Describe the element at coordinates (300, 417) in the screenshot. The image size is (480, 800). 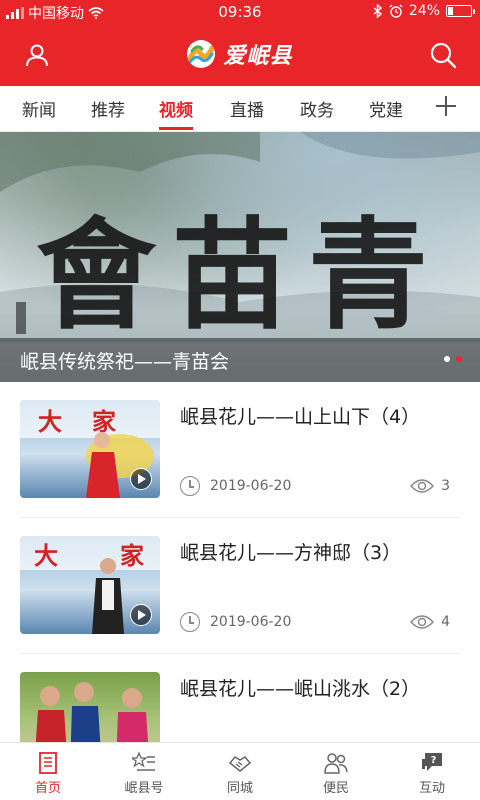
I see `video-title: 岷县花儿——山上山下（4）` at that location.